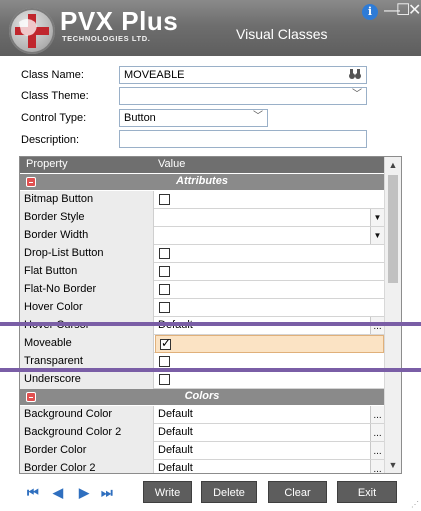 This screenshot has width=421, height=511. What do you see at coordinates (33, 493) in the screenshot?
I see `first-record-icon: ⏮` at bounding box center [33, 493].